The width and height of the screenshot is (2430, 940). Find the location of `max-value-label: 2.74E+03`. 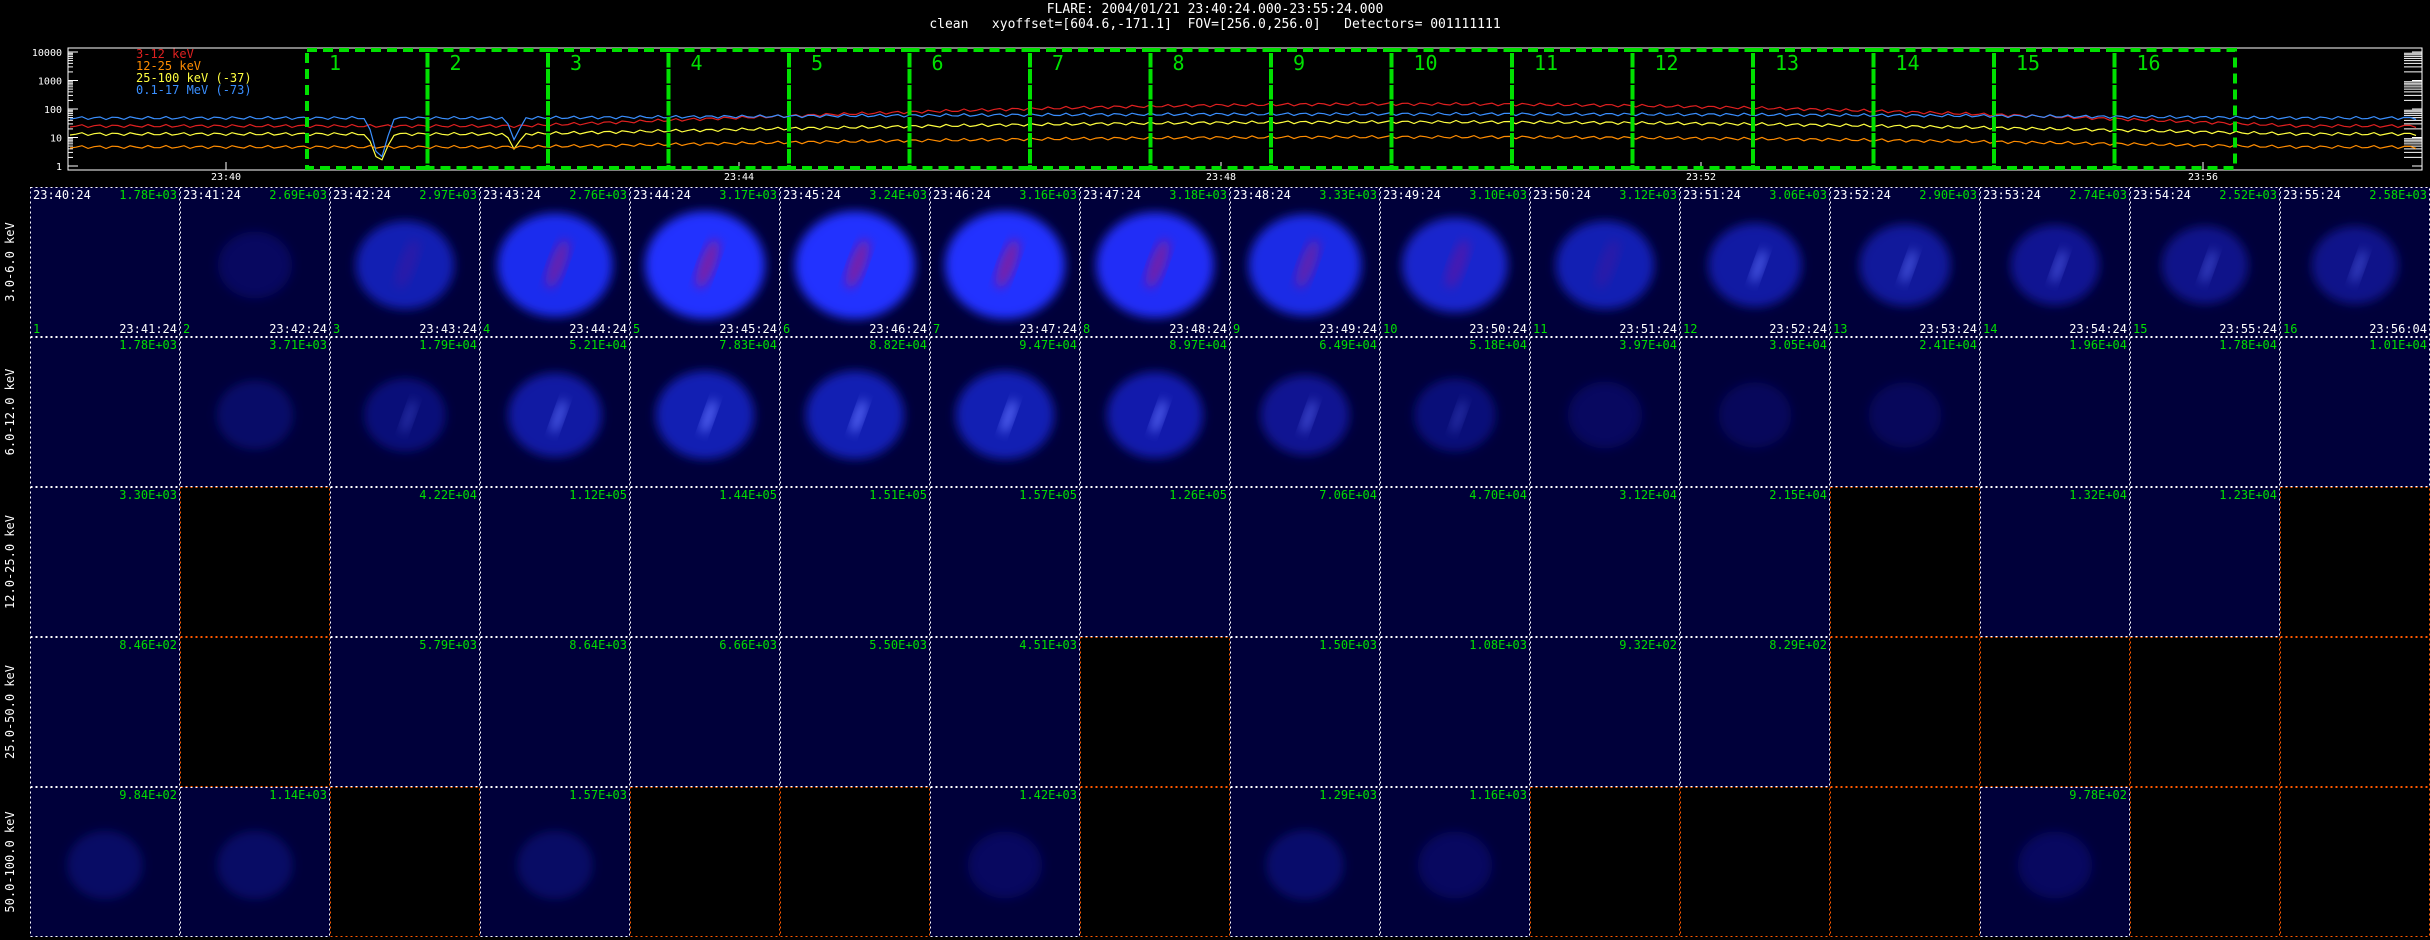

max-value-label: 2.74E+03 is located at coordinates (2098, 195).